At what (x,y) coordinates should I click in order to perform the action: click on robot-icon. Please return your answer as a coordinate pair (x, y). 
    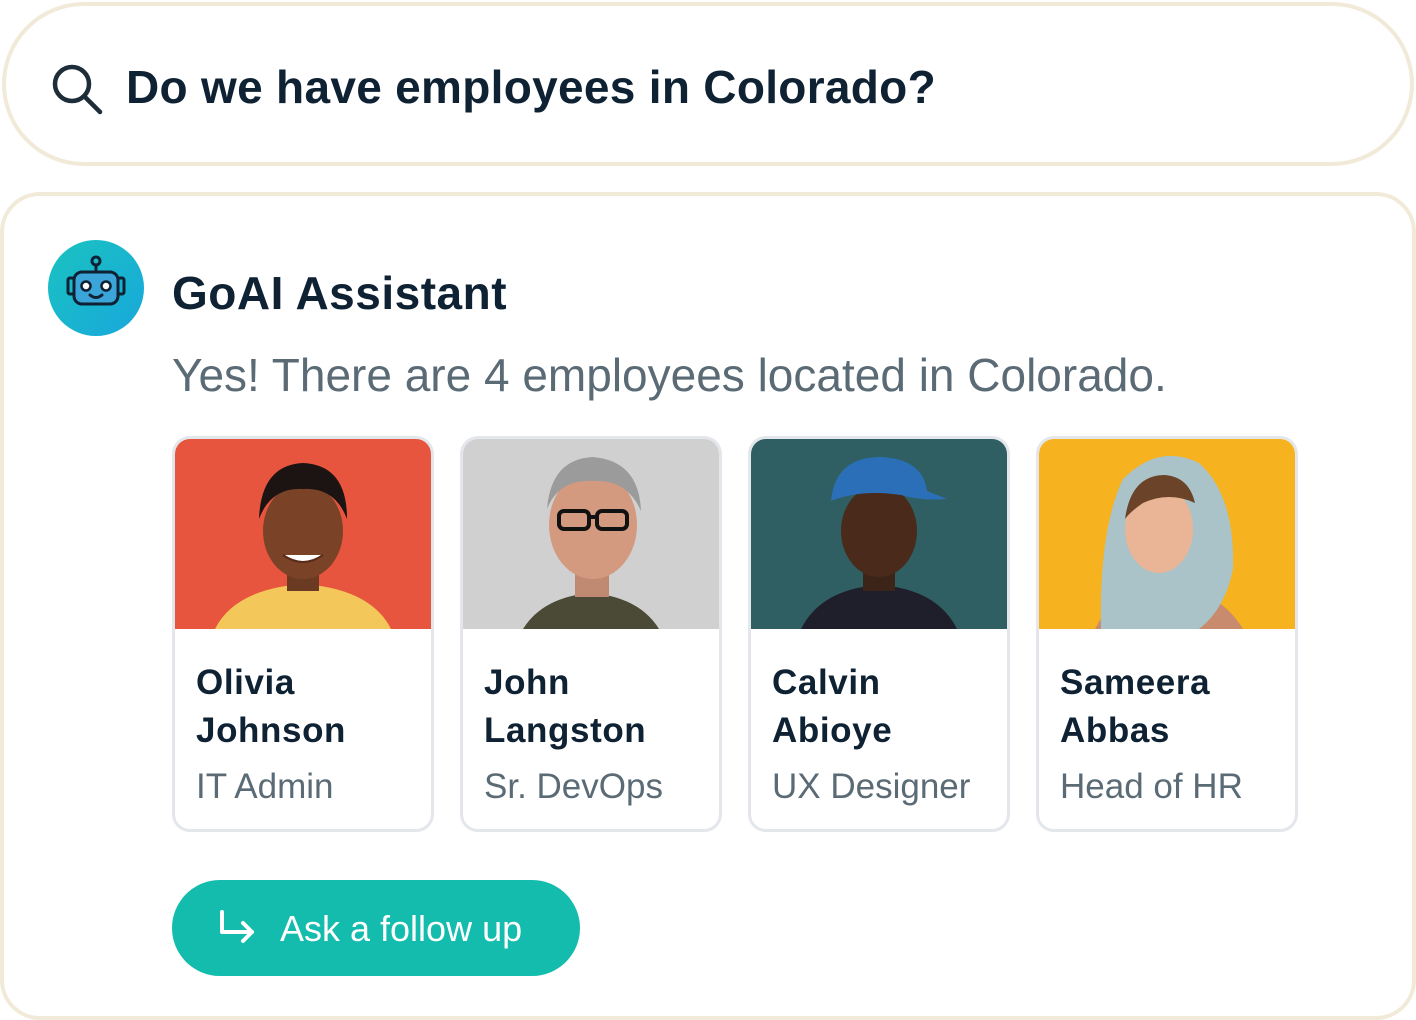
    Looking at the image, I should click on (96, 288).